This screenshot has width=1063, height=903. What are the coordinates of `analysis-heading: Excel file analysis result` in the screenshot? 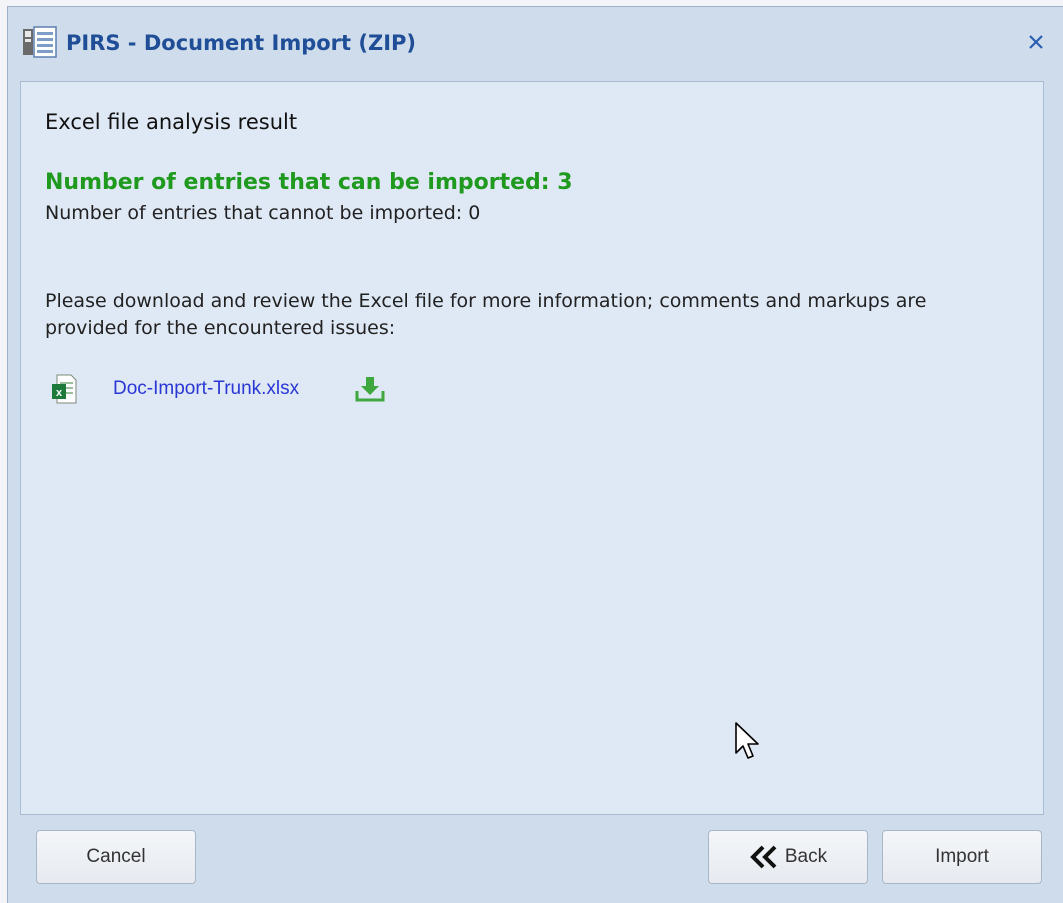 It's located at (171, 122).